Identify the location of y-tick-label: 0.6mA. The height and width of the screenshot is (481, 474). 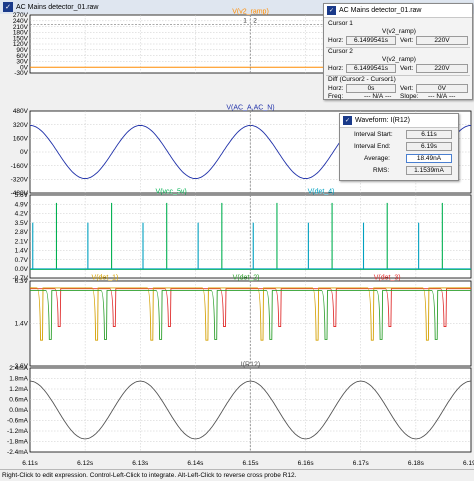
(18, 400).